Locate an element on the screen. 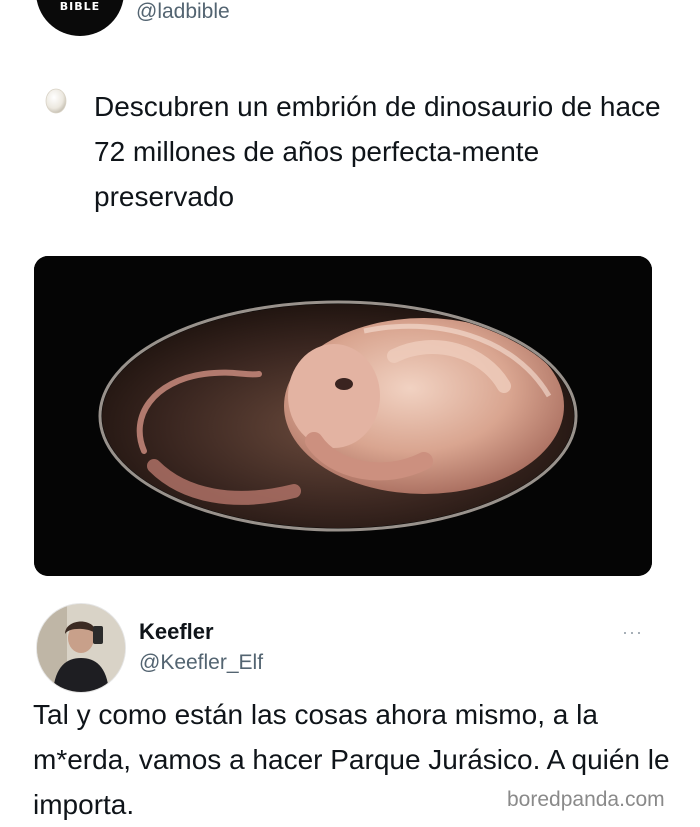 This screenshot has height=827, width=700. reply-author-name: Keefler is located at coordinates (176, 632).